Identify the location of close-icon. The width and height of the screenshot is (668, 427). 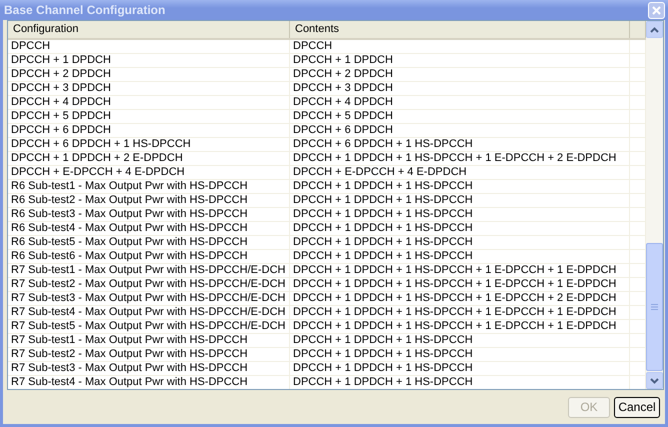
(656, 10).